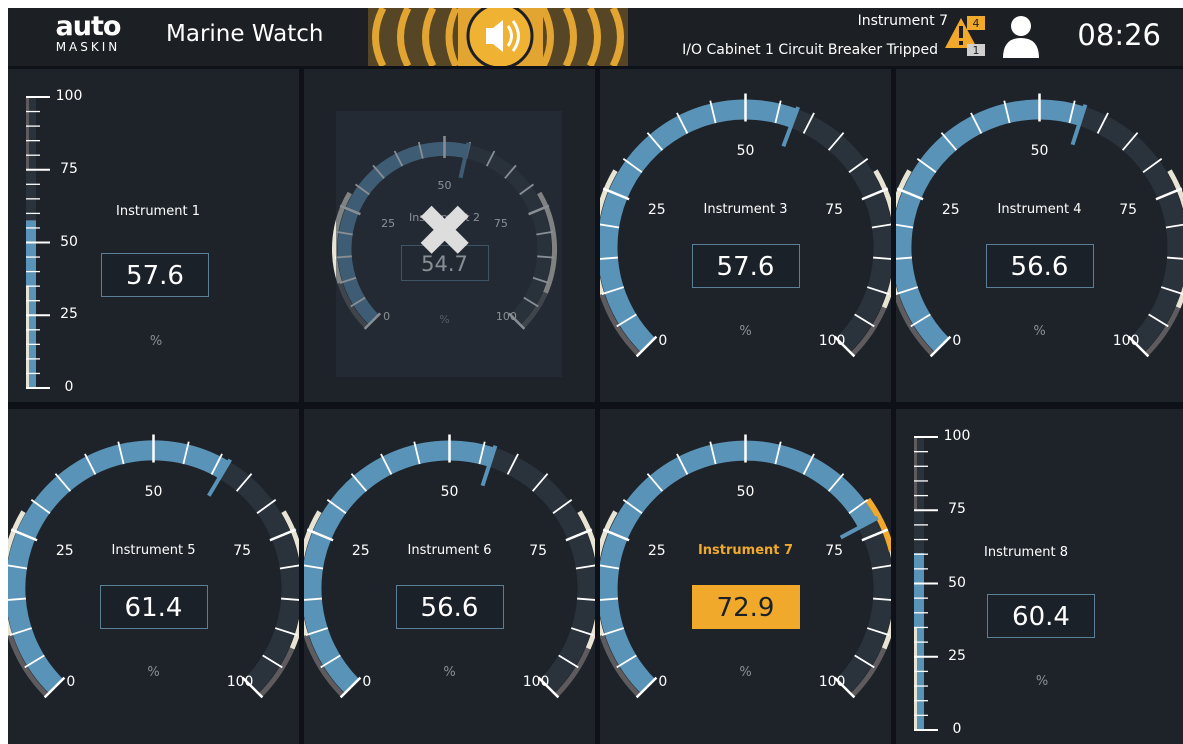 The width and height of the screenshot is (1183, 744). Describe the element at coordinates (1039, 576) in the screenshot. I see `instrument-panel-8: Instrument 8 60.4% 100 75 50 25 0` at that location.